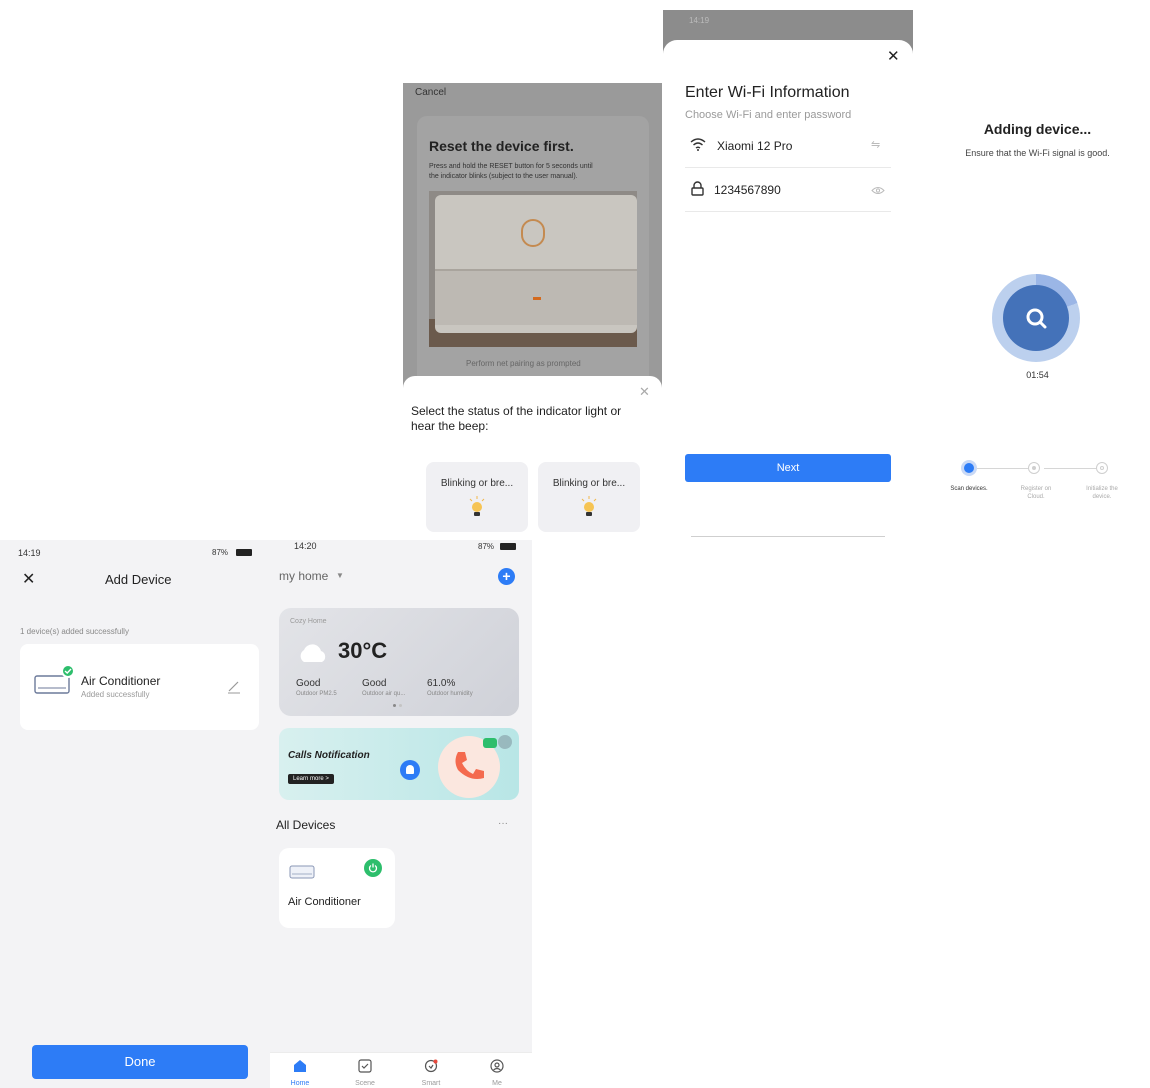  Describe the element at coordinates (399, 764) in the screenshot. I see `calls-notification-banner: Calls Notification Learn more >` at that location.